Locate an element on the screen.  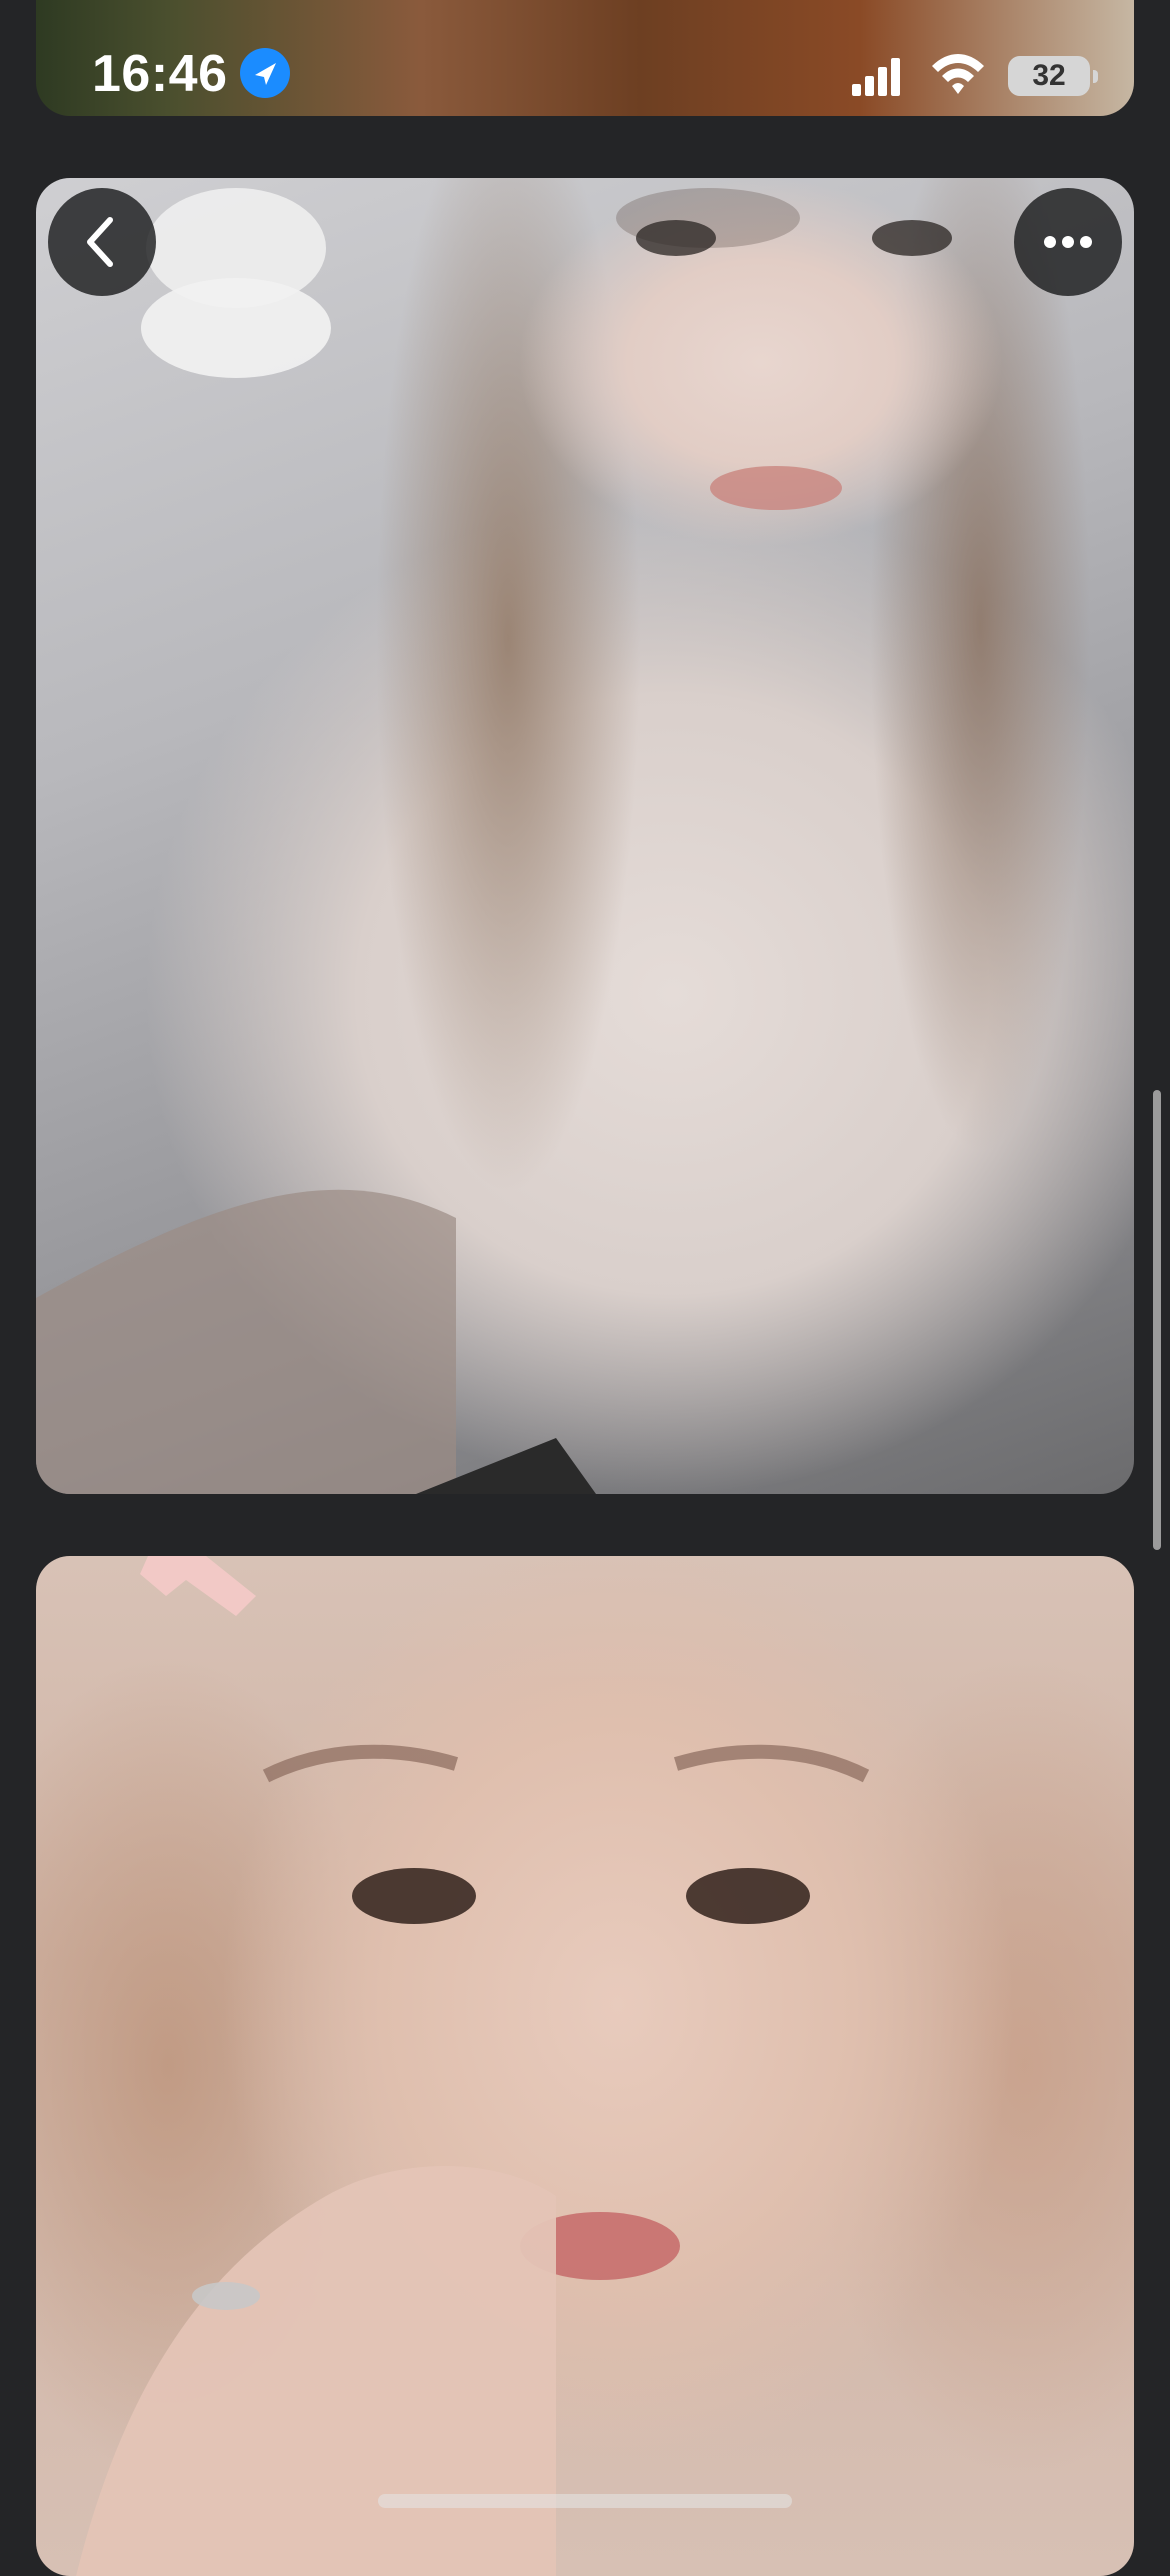
status-bar: 16:46 32 is located at coordinates (585, 78).